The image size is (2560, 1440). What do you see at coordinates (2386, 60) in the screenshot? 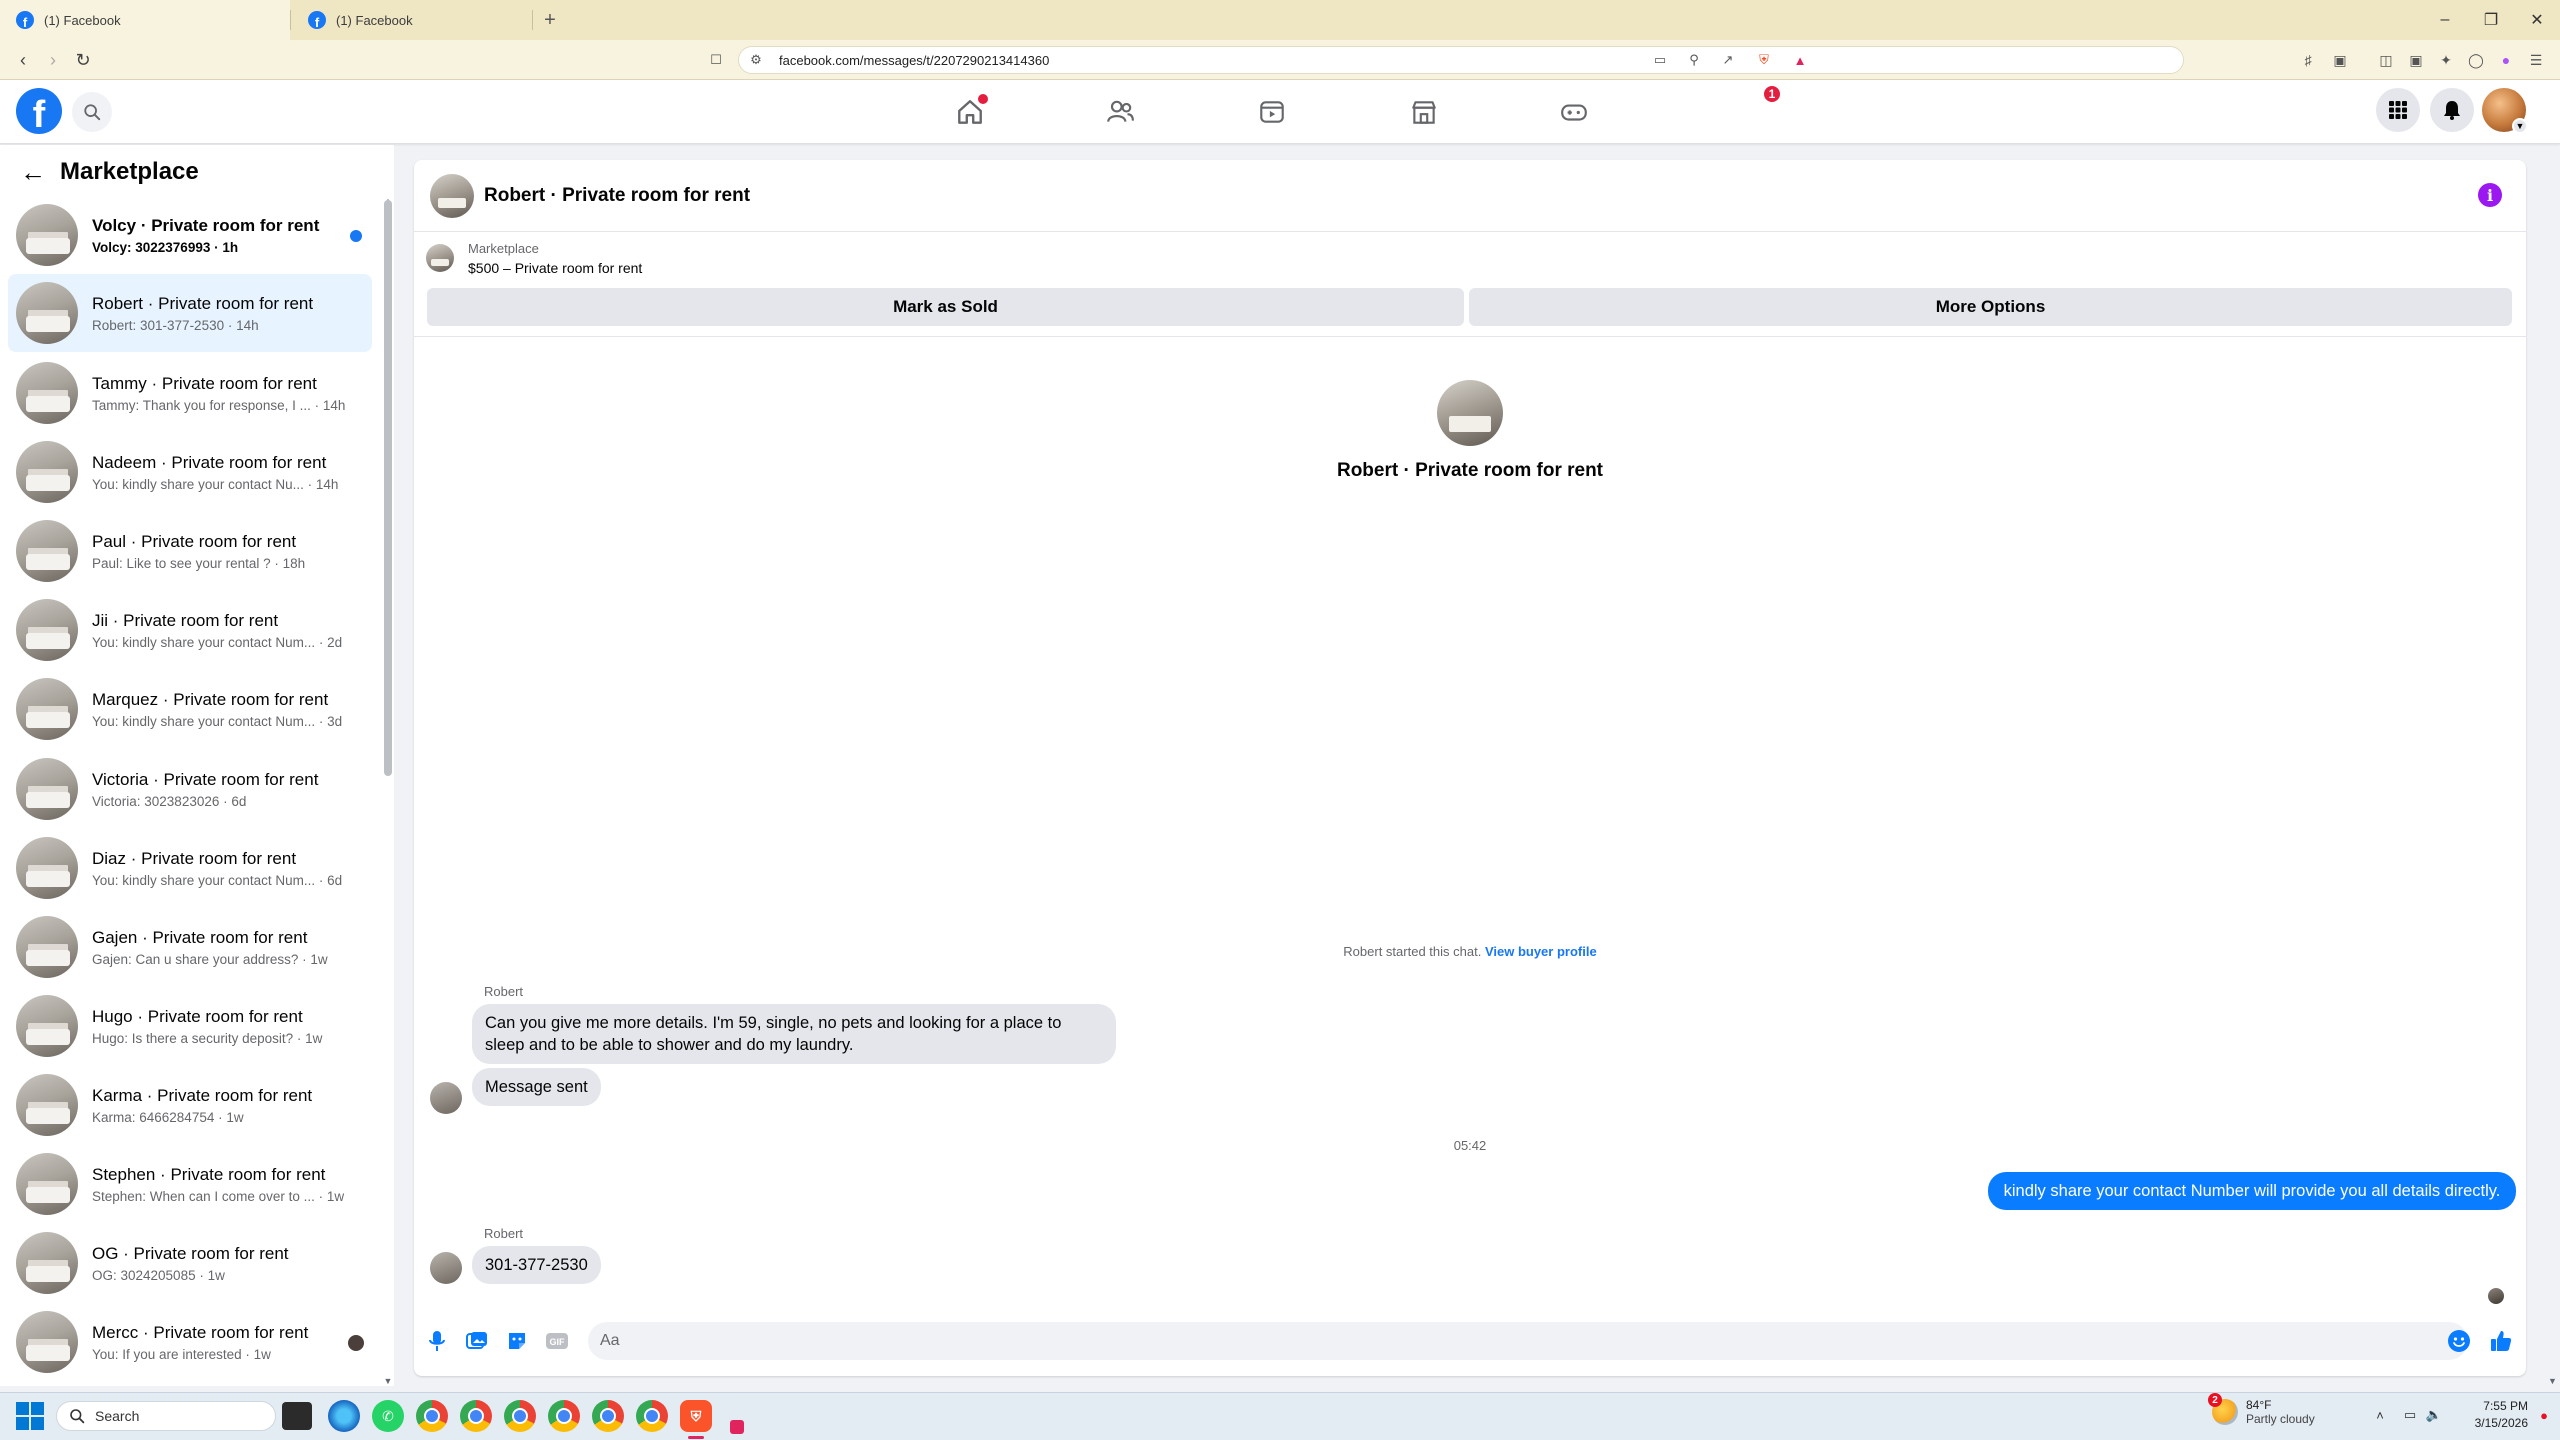
I see `sidebar-toggle-icon: ◫` at bounding box center [2386, 60].